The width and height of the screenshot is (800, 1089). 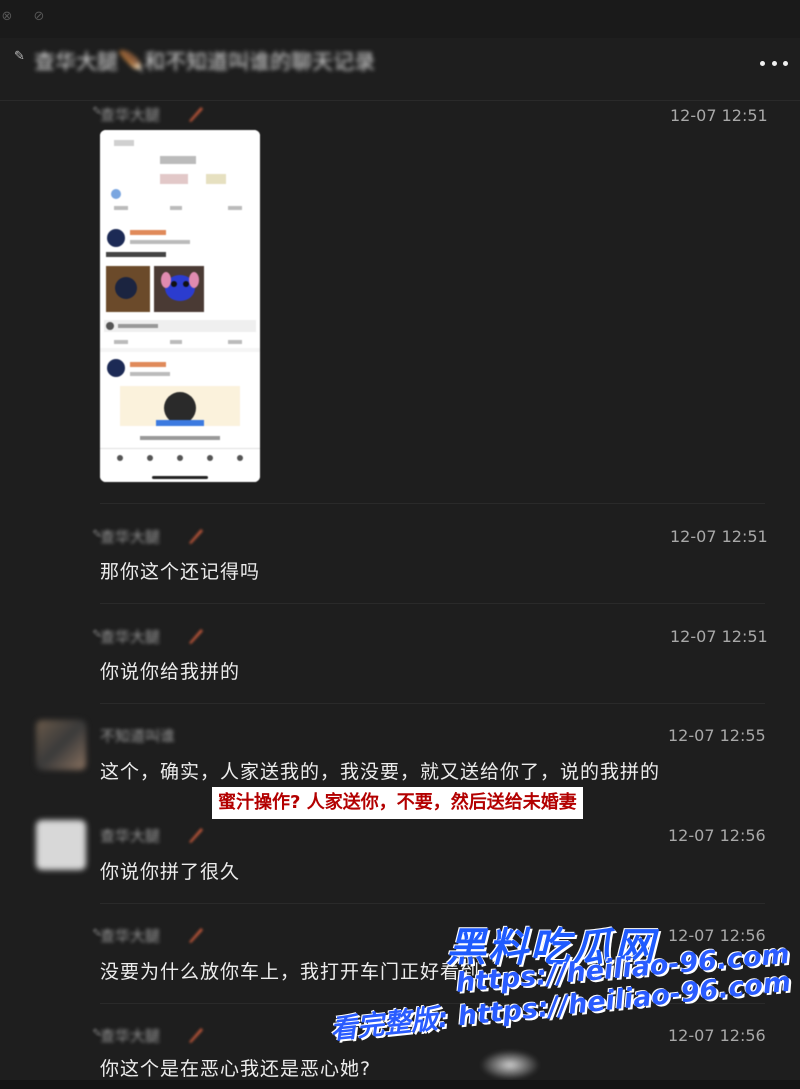 What do you see at coordinates (400, 19) in the screenshot?
I see `window-top-strip` at bounding box center [400, 19].